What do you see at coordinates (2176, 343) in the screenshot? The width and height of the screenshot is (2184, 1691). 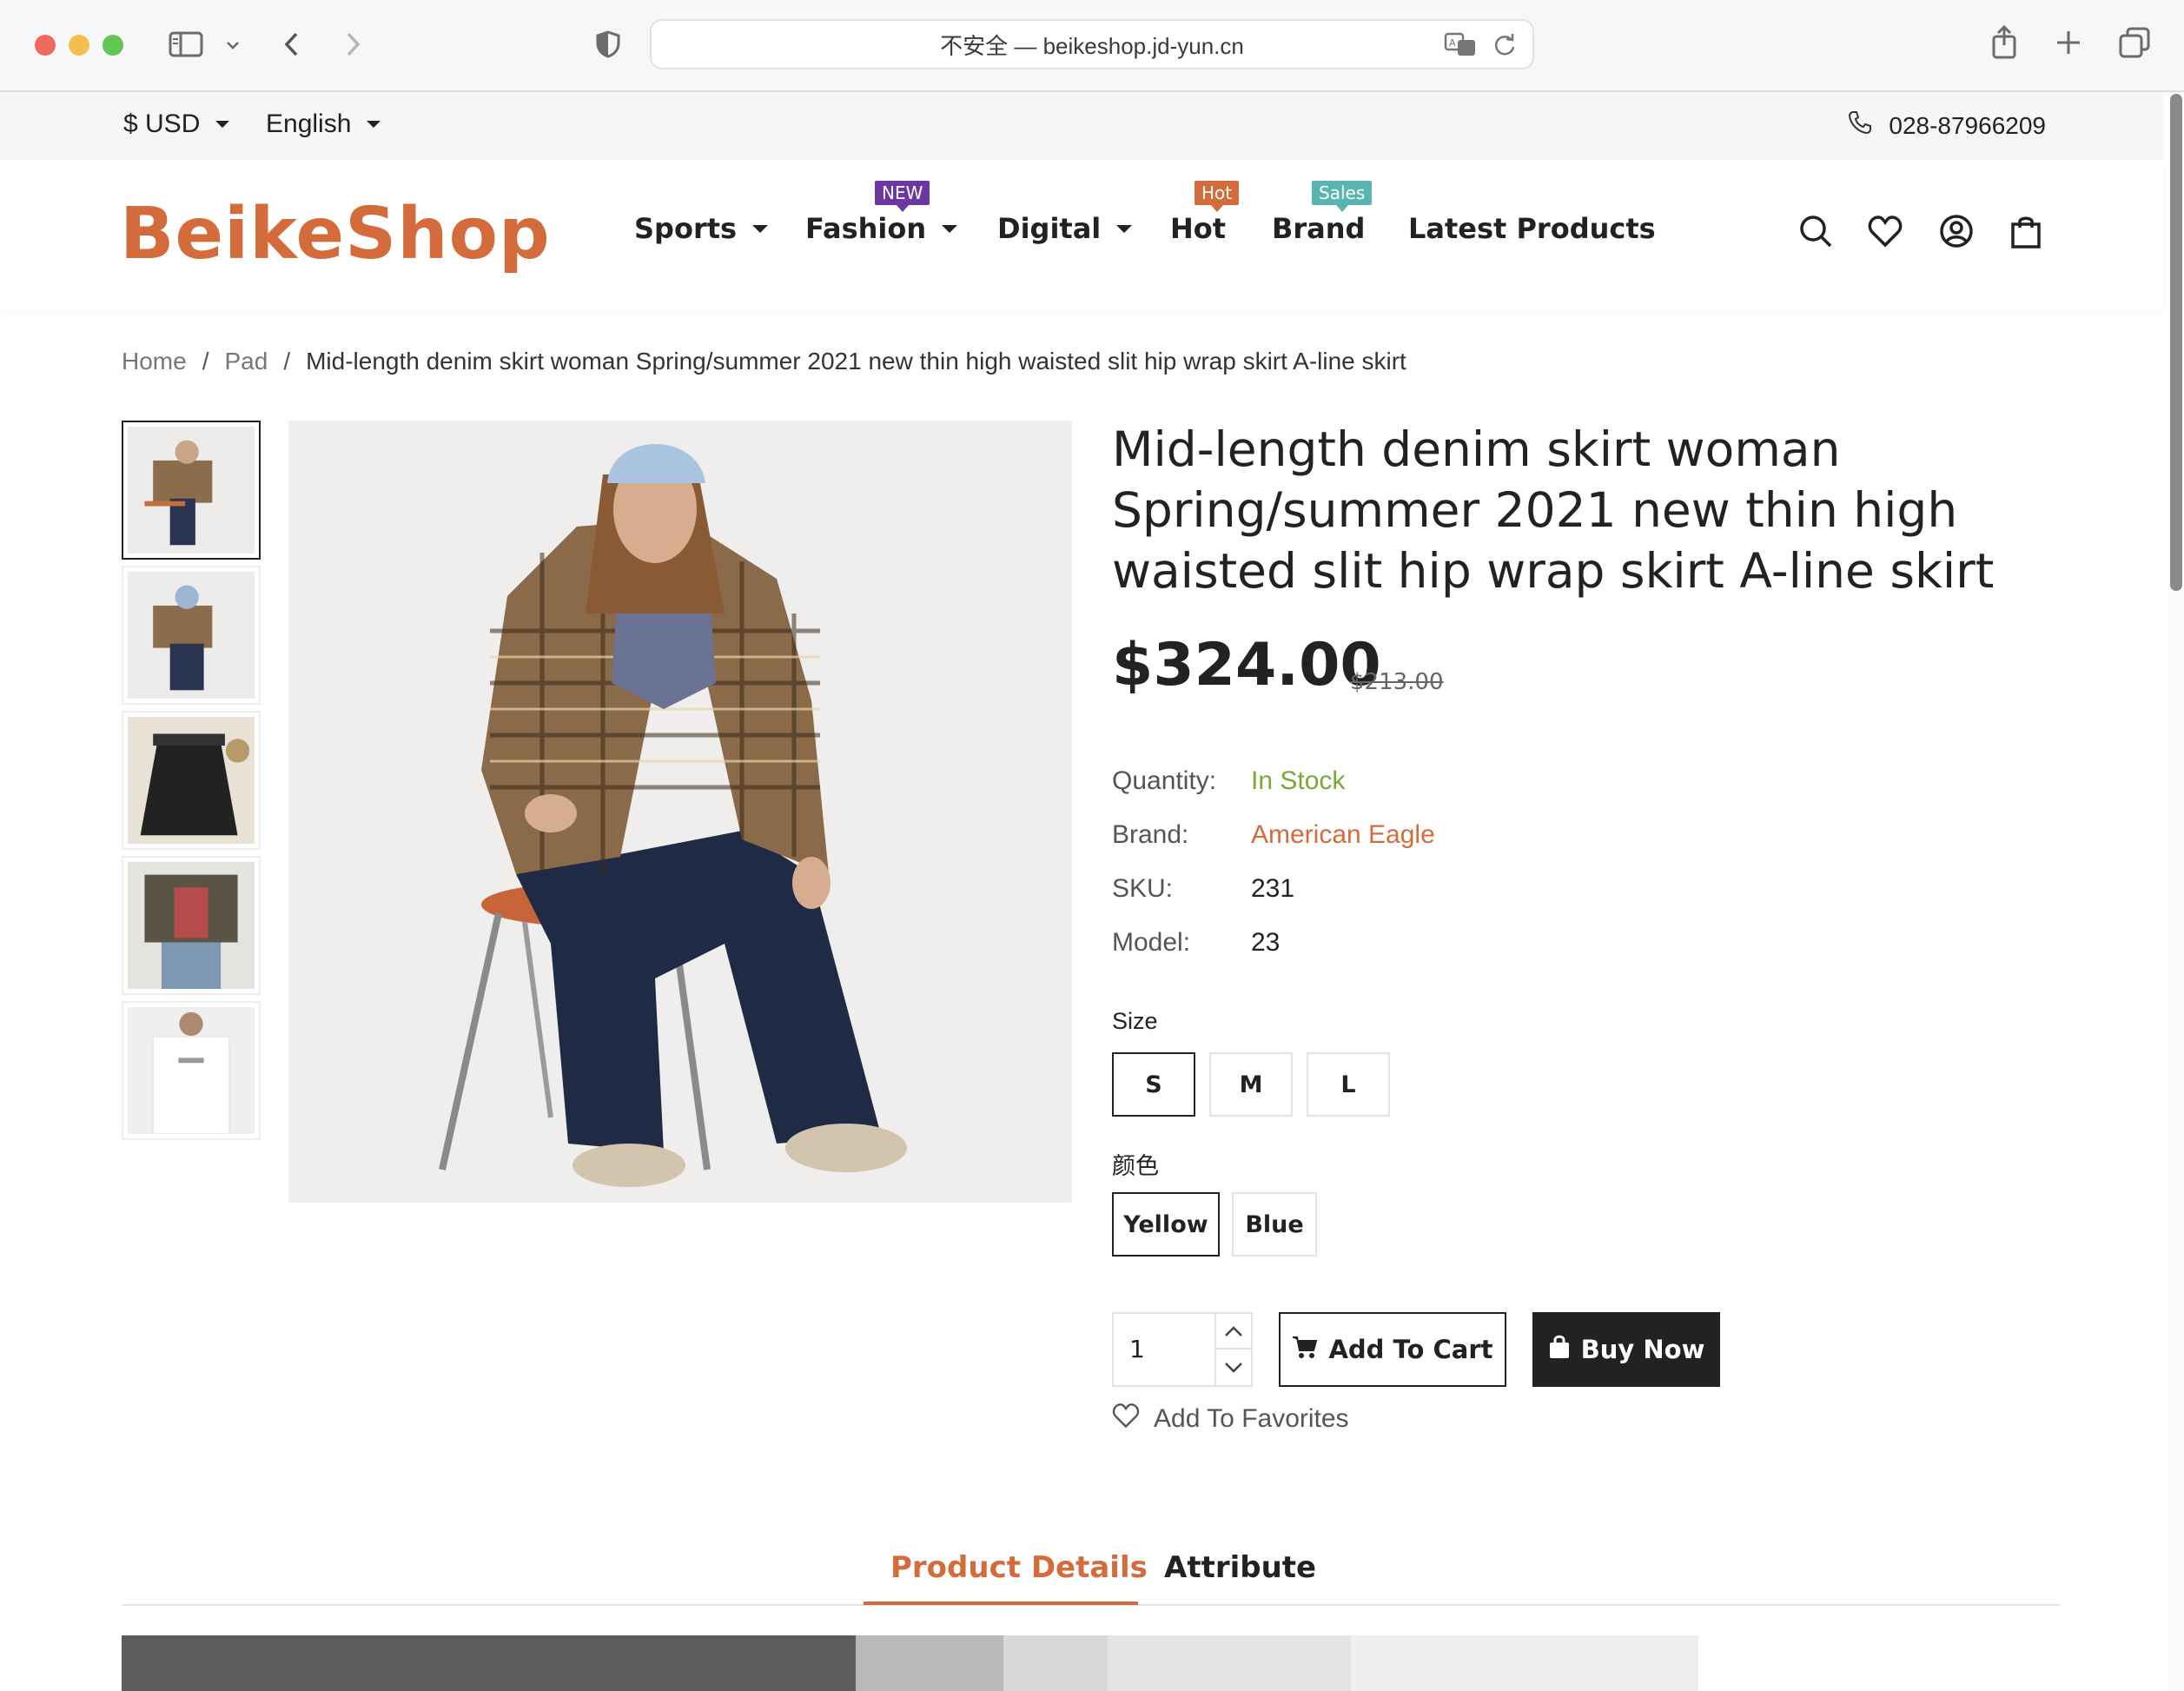 I see `scrollbar-thumb` at bounding box center [2176, 343].